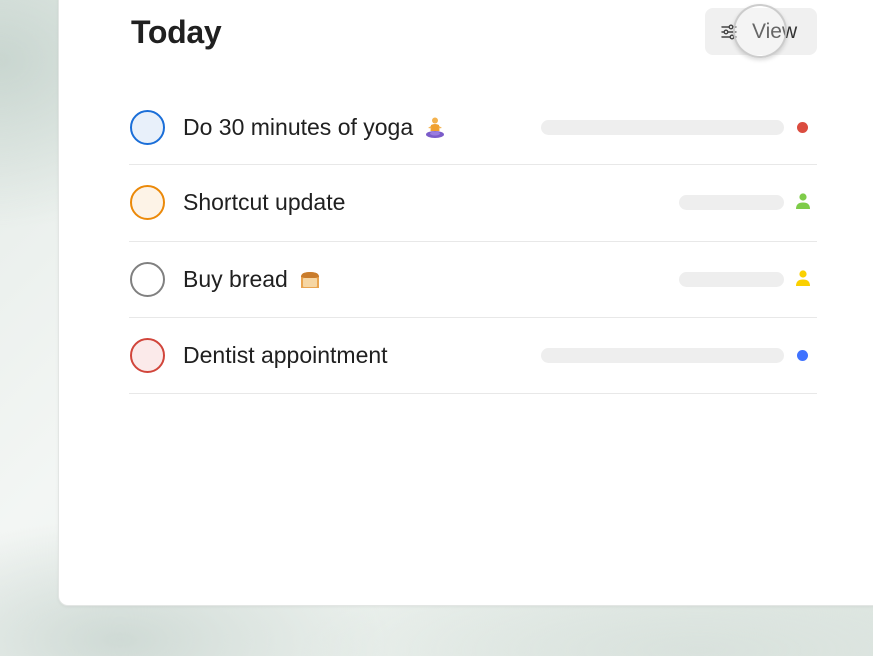 The height and width of the screenshot is (656, 873). What do you see at coordinates (473, 127) in the screenshot?
I see `task-row: Do 30 minutes of yoga` at bounding box center [473, 127].